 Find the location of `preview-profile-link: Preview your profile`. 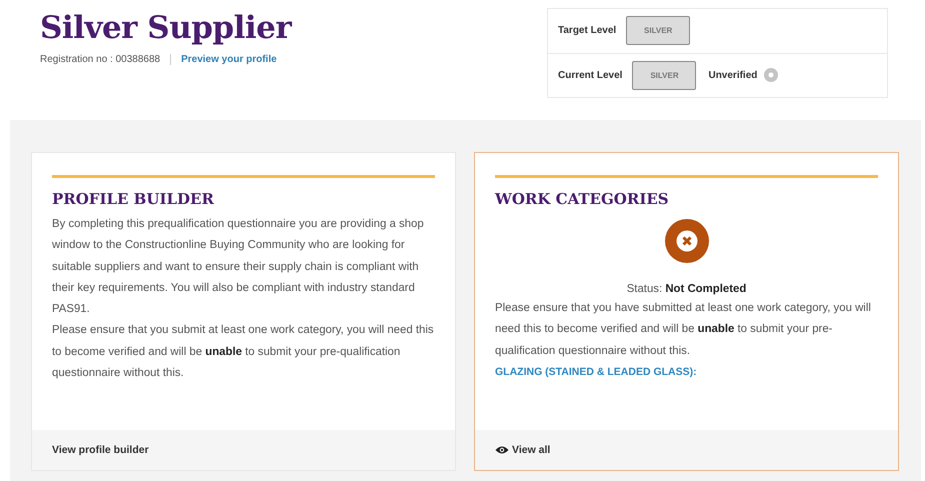

preview-profile-link: Preview your profile is located at coordinates (229, 59).